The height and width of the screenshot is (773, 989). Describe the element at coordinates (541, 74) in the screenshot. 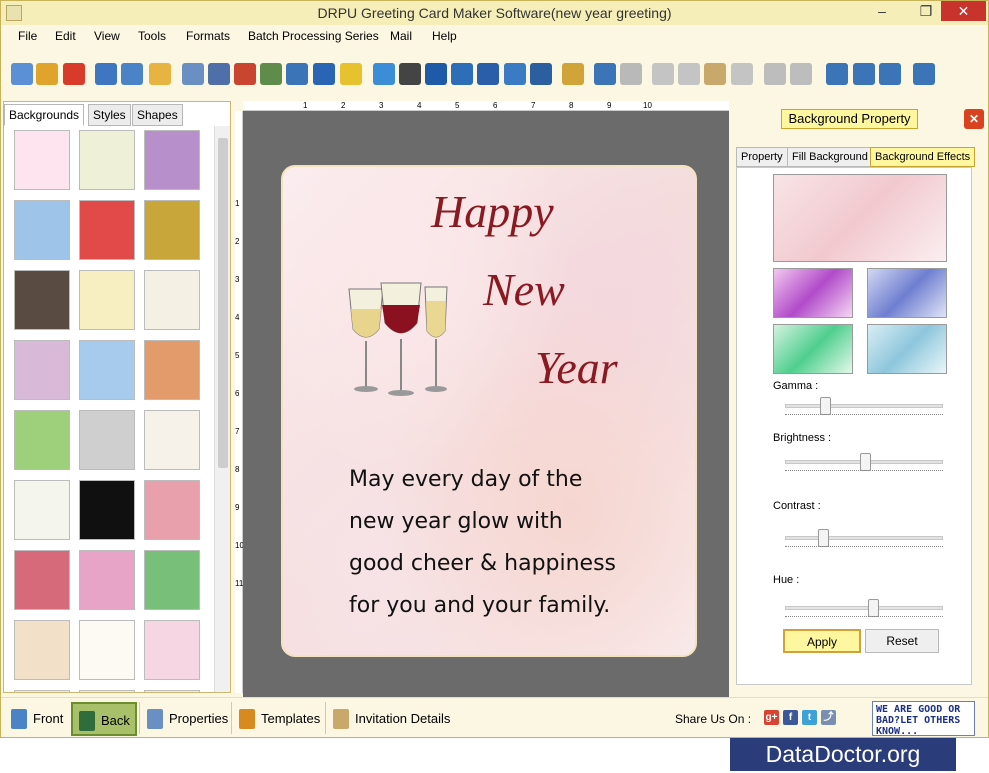

I see `line-icon` at that location.